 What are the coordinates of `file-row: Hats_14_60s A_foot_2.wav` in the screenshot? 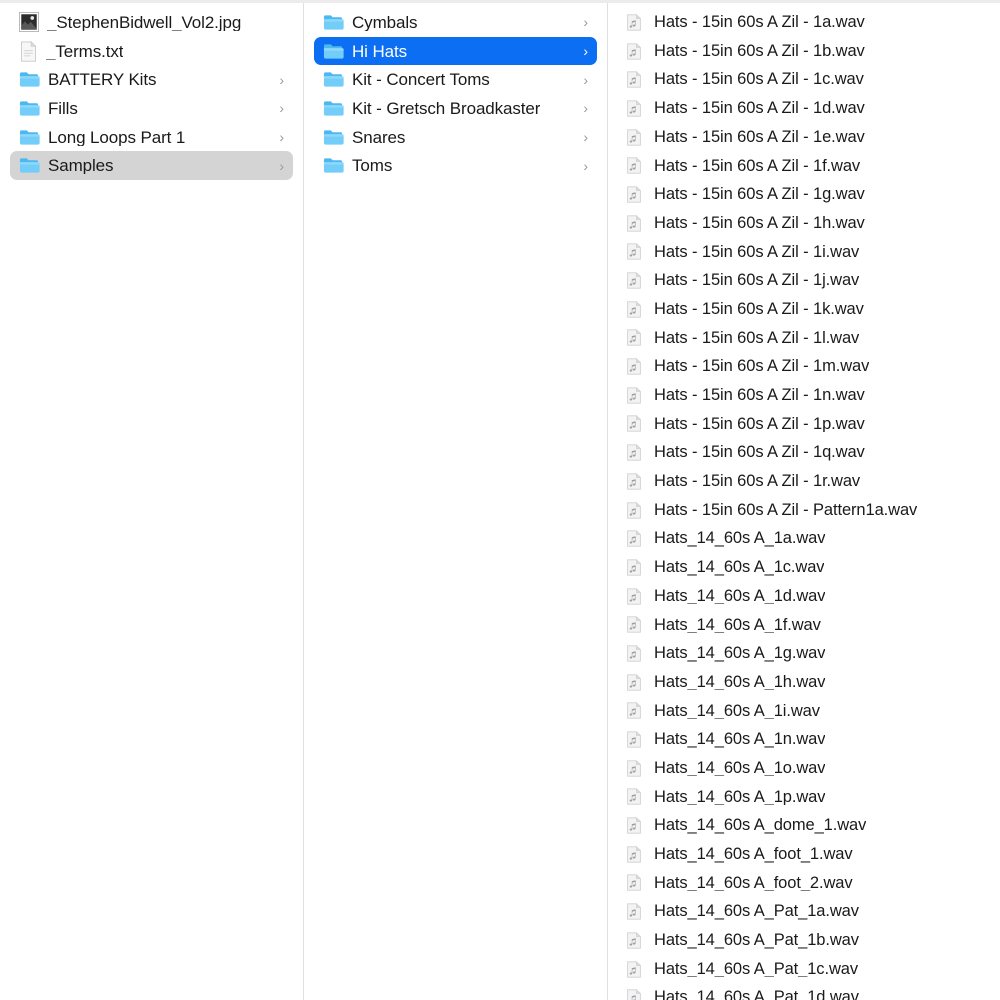 It's located at (803, 883).